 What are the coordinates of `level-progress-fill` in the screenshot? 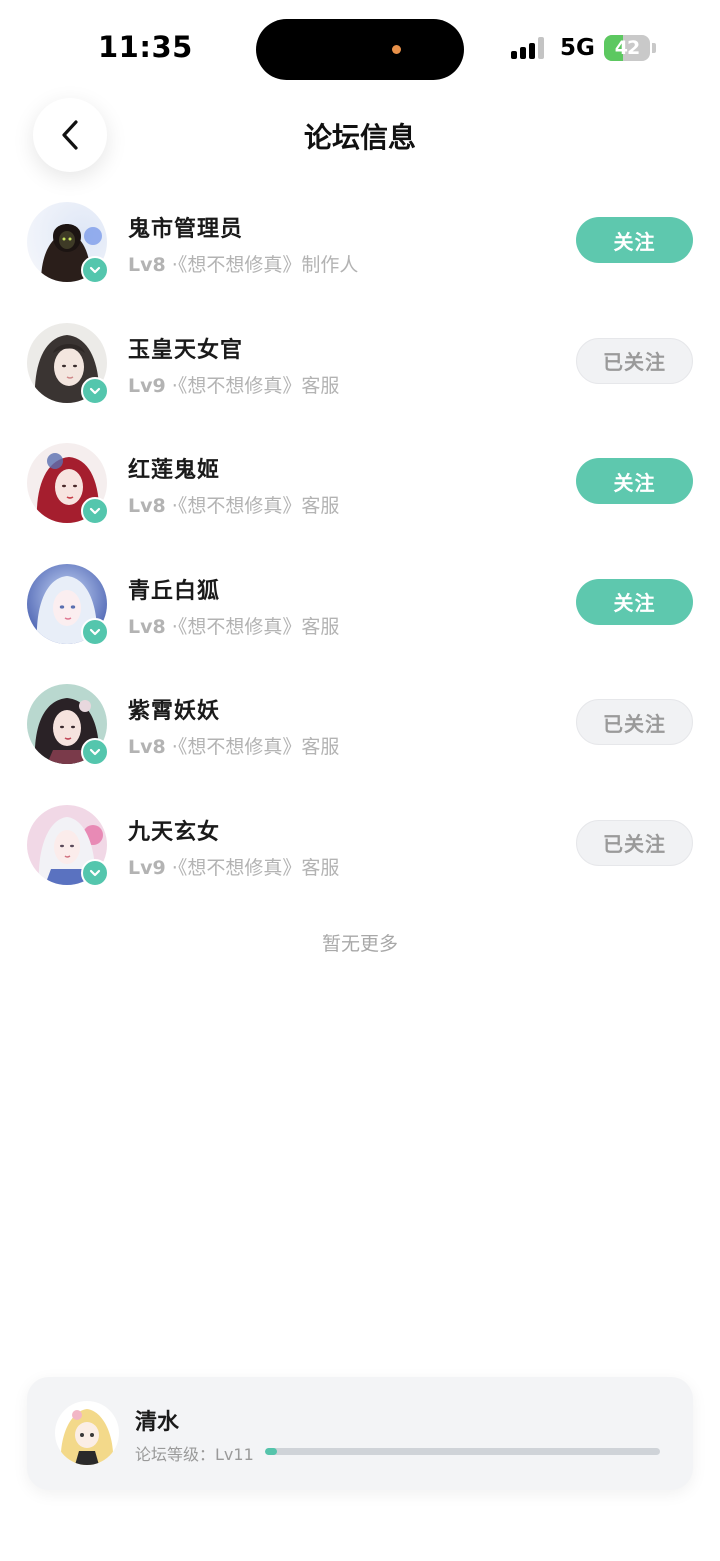 It's located at (271, 1451).